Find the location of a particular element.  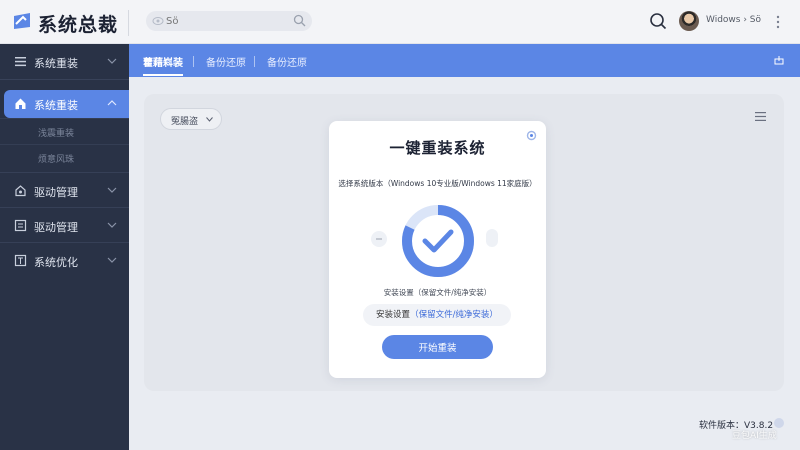

tab-bar: 藿藉嵙装 备份还原 备份还原 is located at coordinates (464, 60).